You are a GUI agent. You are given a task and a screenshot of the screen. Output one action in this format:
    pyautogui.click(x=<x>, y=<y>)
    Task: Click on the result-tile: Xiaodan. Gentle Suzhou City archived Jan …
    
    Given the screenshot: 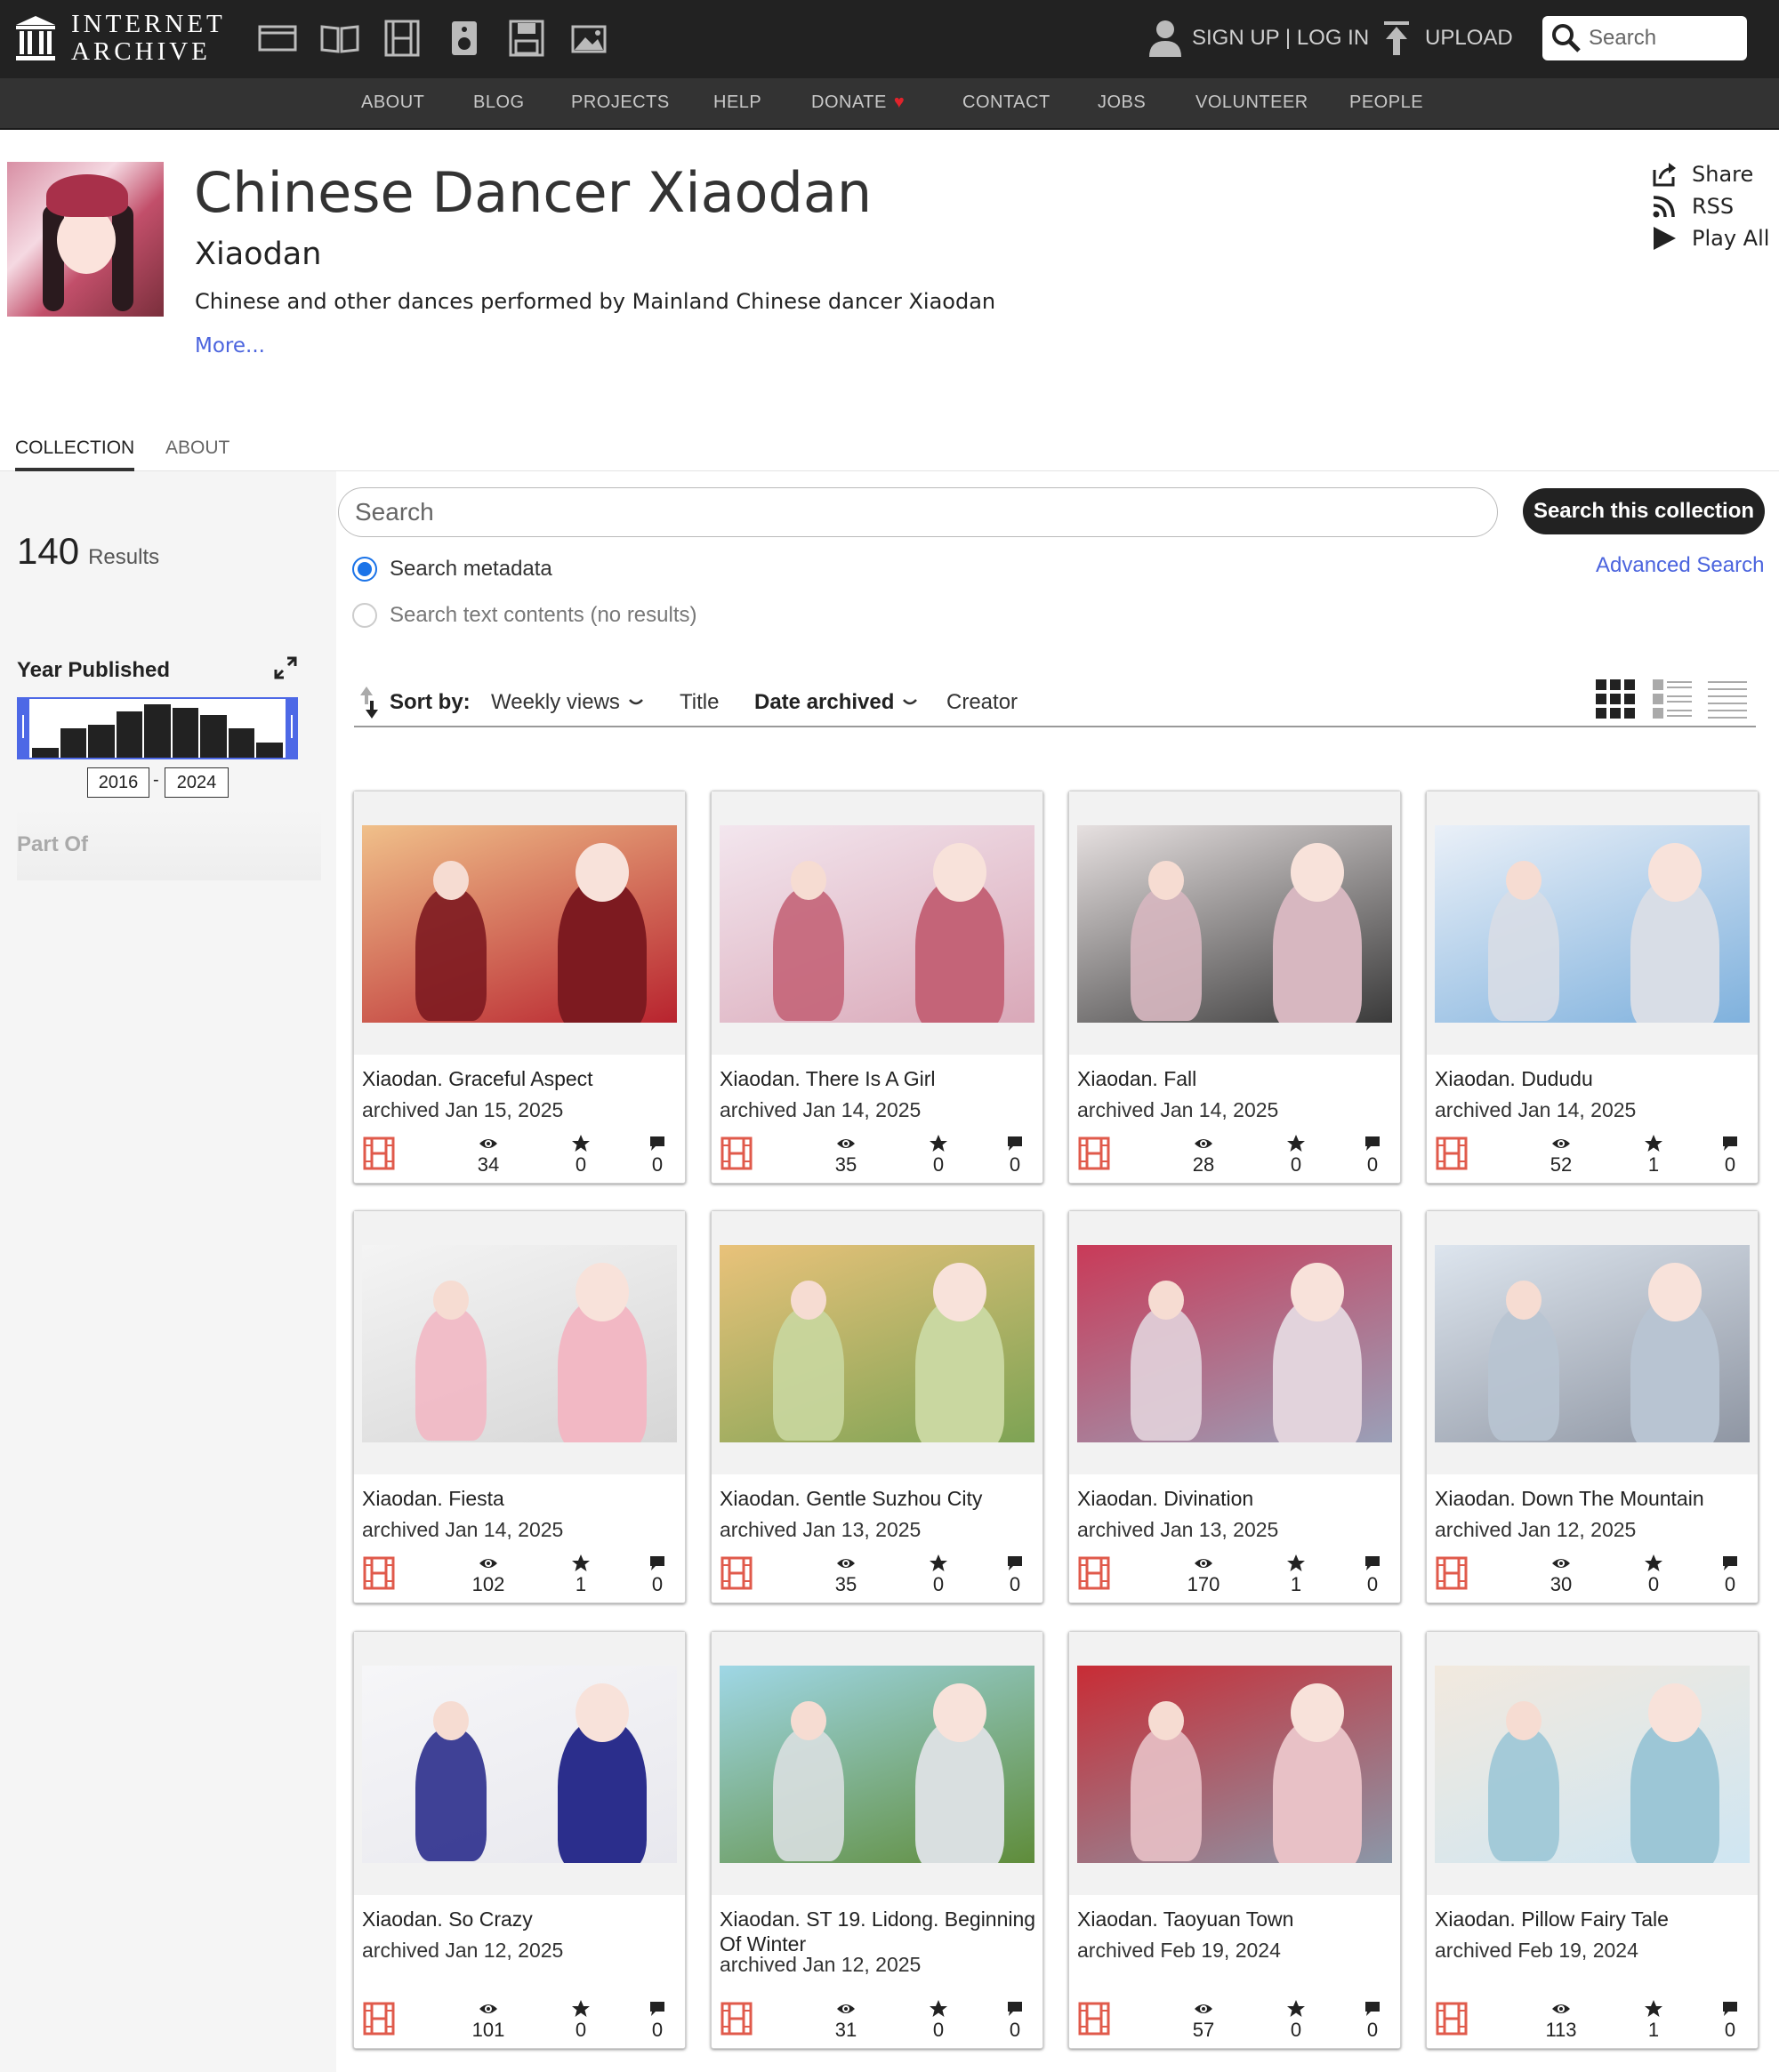 What is the action you would take?
    pyautogui.click(x=877, y=1406)
    